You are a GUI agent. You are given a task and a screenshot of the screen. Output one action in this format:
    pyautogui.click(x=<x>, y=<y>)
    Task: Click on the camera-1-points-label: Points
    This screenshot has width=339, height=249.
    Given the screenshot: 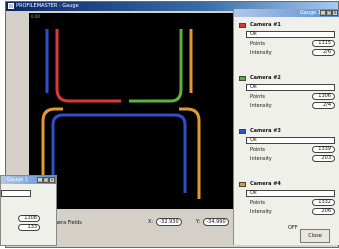 What is the action you would take?
    pyautogui.click(x=258, y=44)
    